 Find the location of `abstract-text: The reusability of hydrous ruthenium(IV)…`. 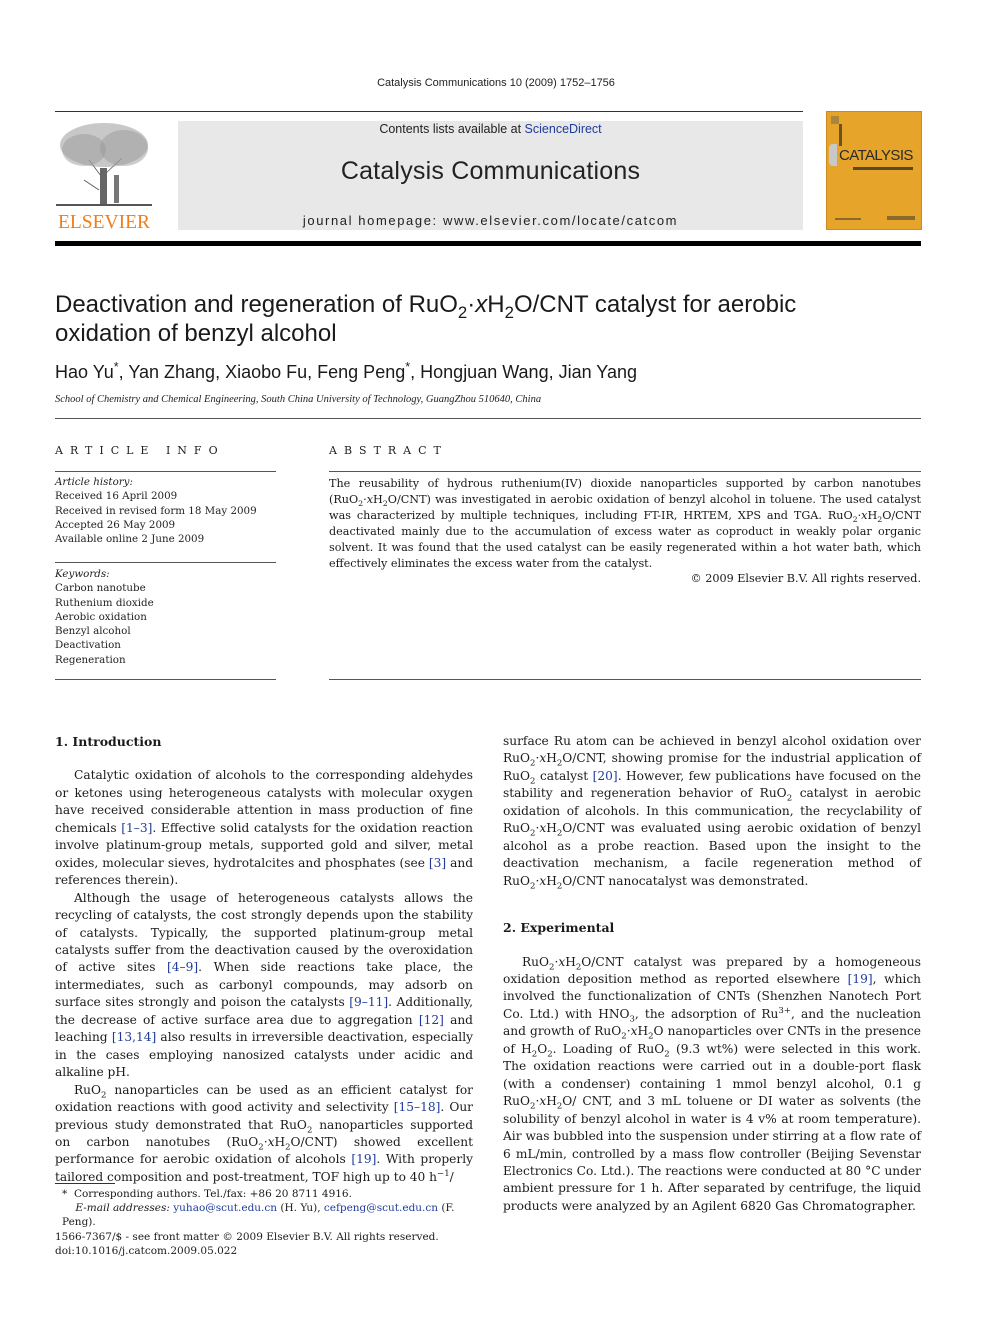

abstract-text: The reusability of hydrous ruthenium(IV)… is located at coordinates (625, 523).